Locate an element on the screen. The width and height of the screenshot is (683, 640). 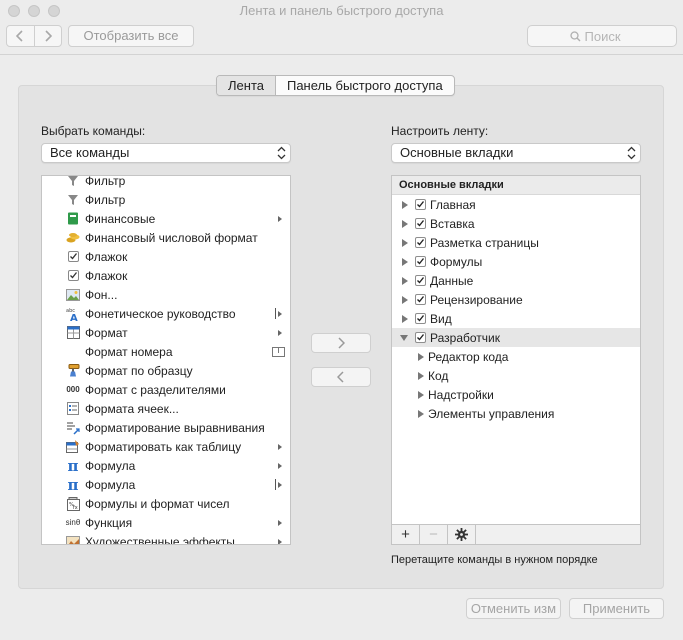
tab-settings-button is located at coordinates (462, 534).